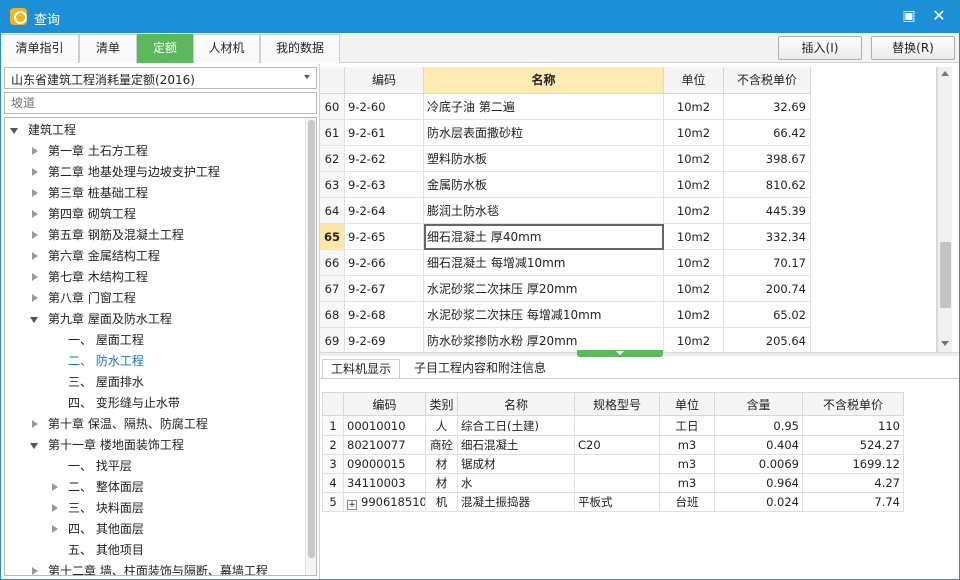 This screenshot has height=580, width=960. What do you see at coordinates (154, 487) in the screenshot?
I see `tree-item: 二、 整体面层` at bounding box center [154, 487].